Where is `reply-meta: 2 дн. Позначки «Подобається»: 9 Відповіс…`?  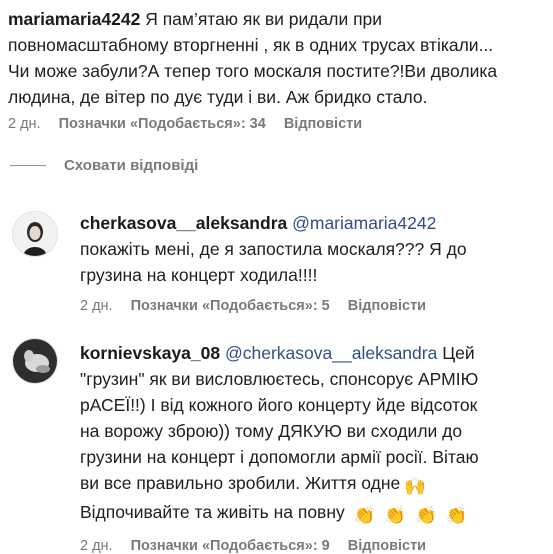
reply-meta: 2 дн. Позначки «Подобається»: 9 Відповіс… is located at coordinates (316, 546).